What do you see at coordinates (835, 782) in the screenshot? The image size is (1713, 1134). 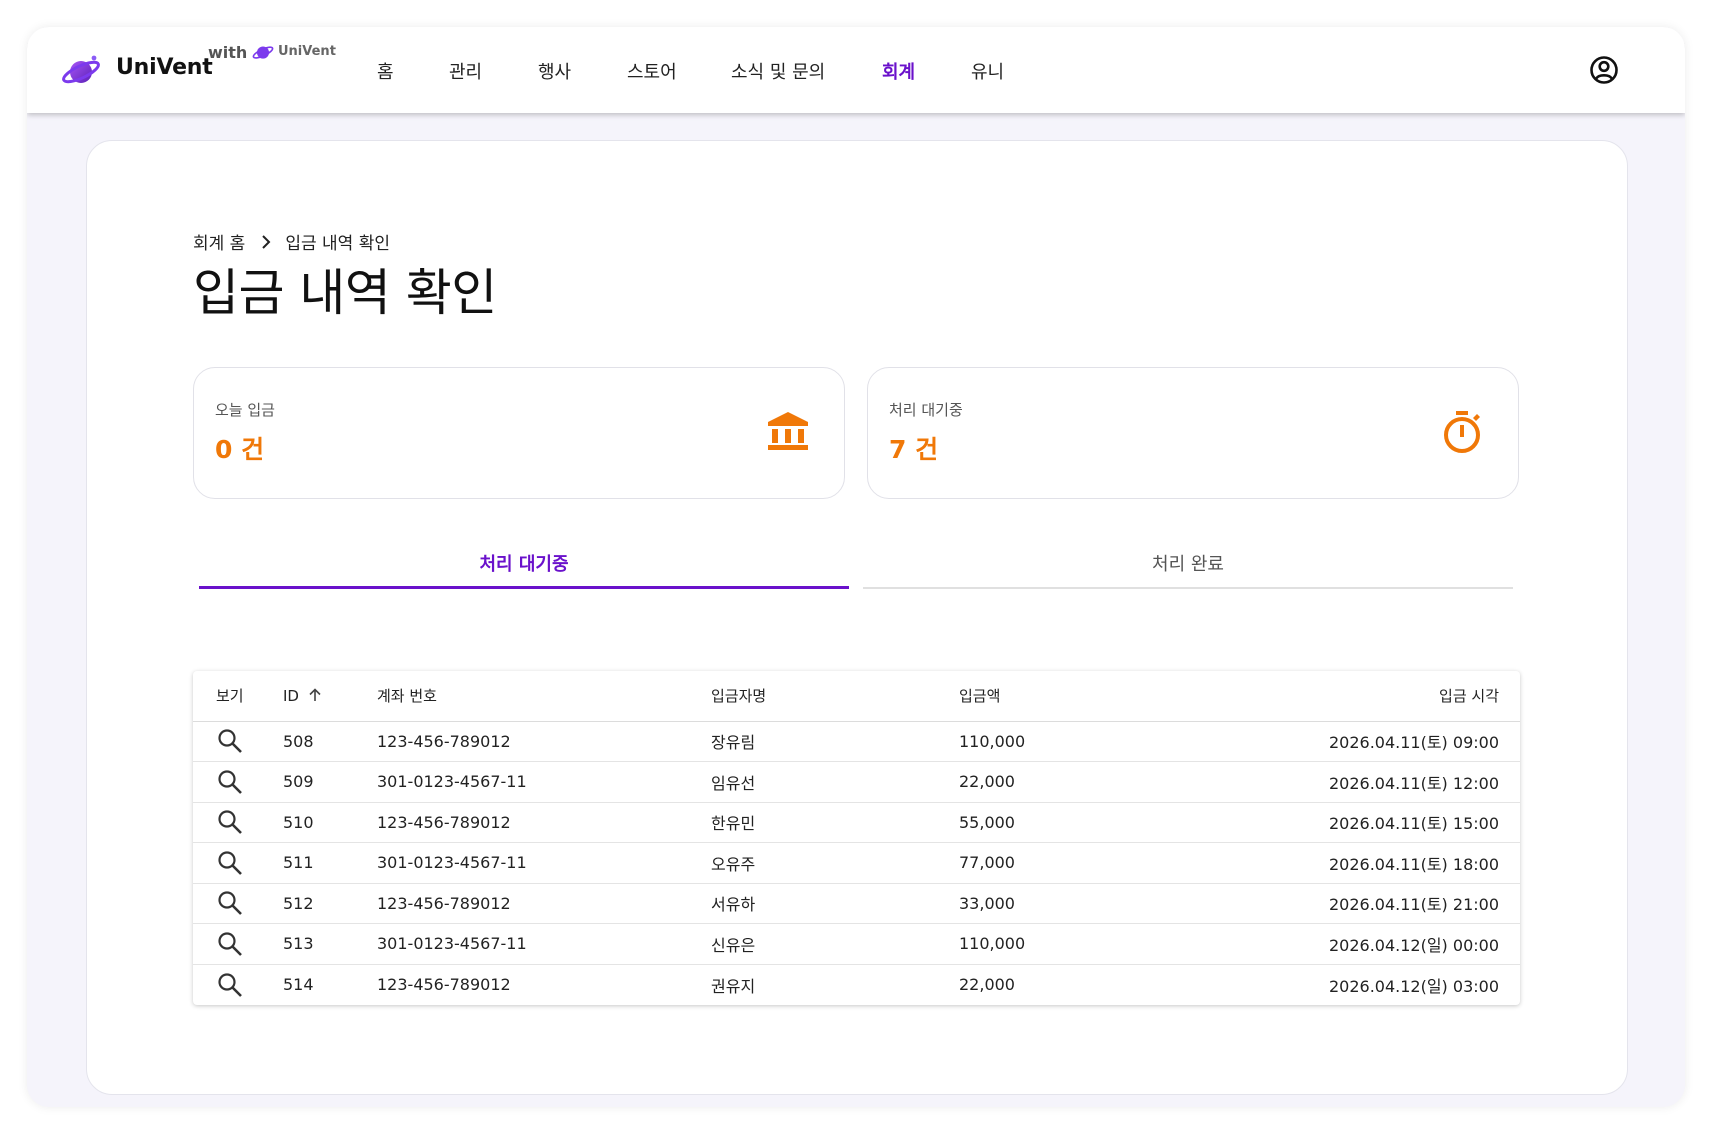 I see `cell-depositor: 임유선` at bounding box center [835, 782].